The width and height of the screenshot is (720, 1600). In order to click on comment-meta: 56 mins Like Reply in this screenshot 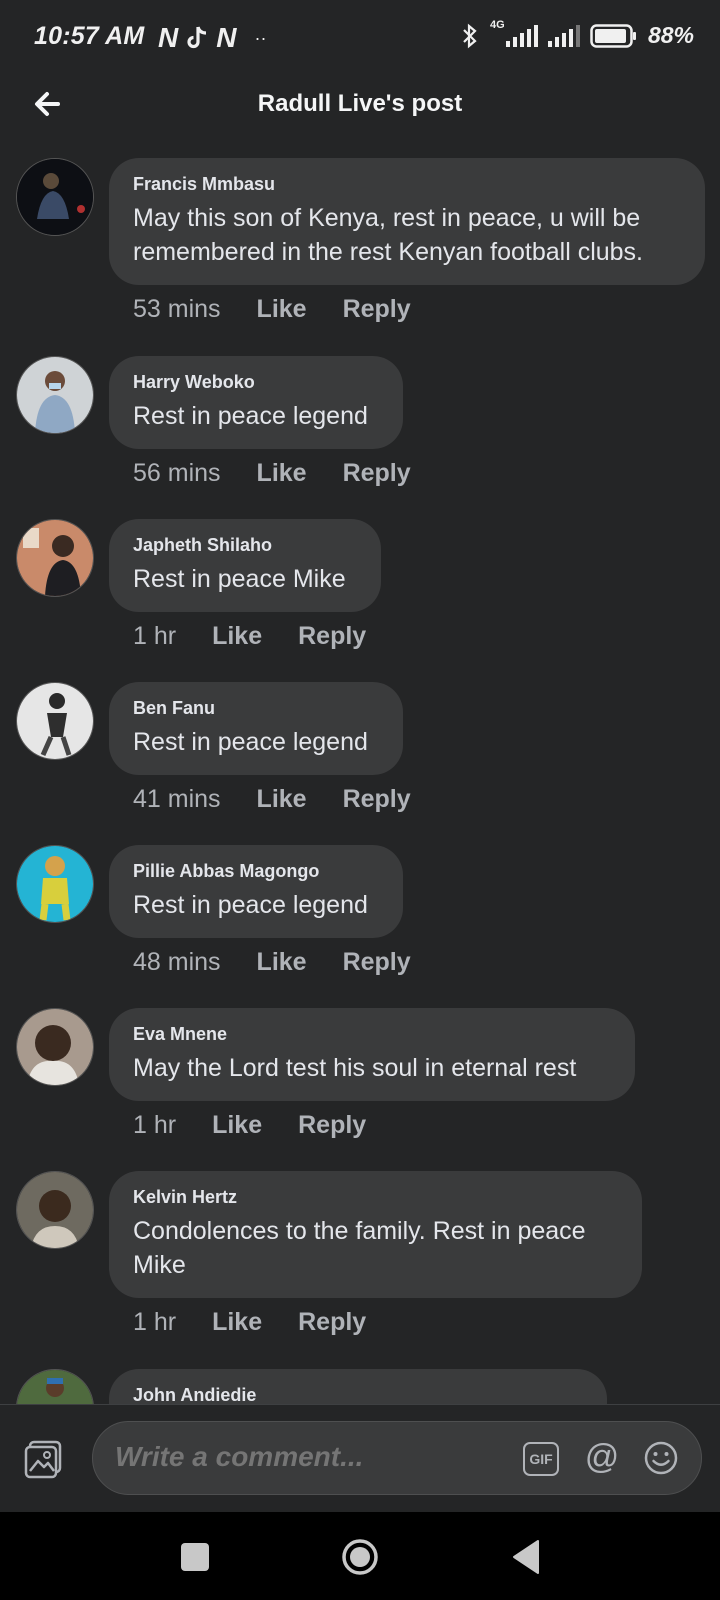, I will do `click(272, 473)`.